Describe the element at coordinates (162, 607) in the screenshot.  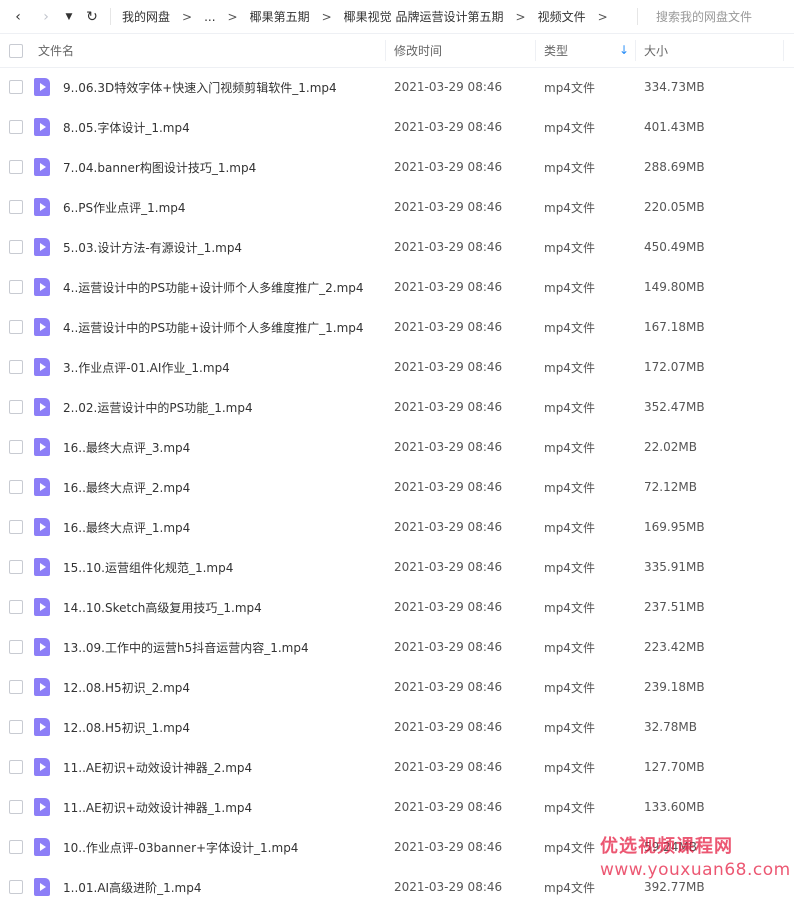
I see `file-name: 14..10.Sketch高级复用技巧_1.mp4` at that location.